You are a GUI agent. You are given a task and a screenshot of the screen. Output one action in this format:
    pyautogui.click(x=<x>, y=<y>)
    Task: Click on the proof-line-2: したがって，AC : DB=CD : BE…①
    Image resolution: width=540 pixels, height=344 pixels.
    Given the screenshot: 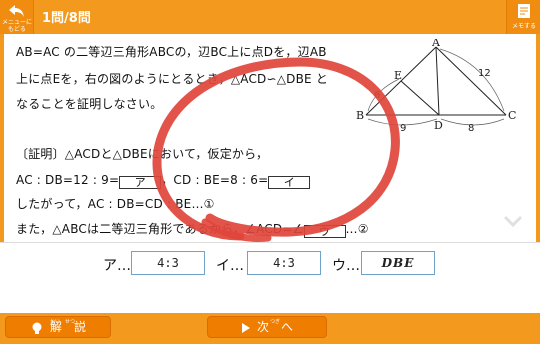 What is the action you would take?
    pyautogui.click(x=115, y=204)
    